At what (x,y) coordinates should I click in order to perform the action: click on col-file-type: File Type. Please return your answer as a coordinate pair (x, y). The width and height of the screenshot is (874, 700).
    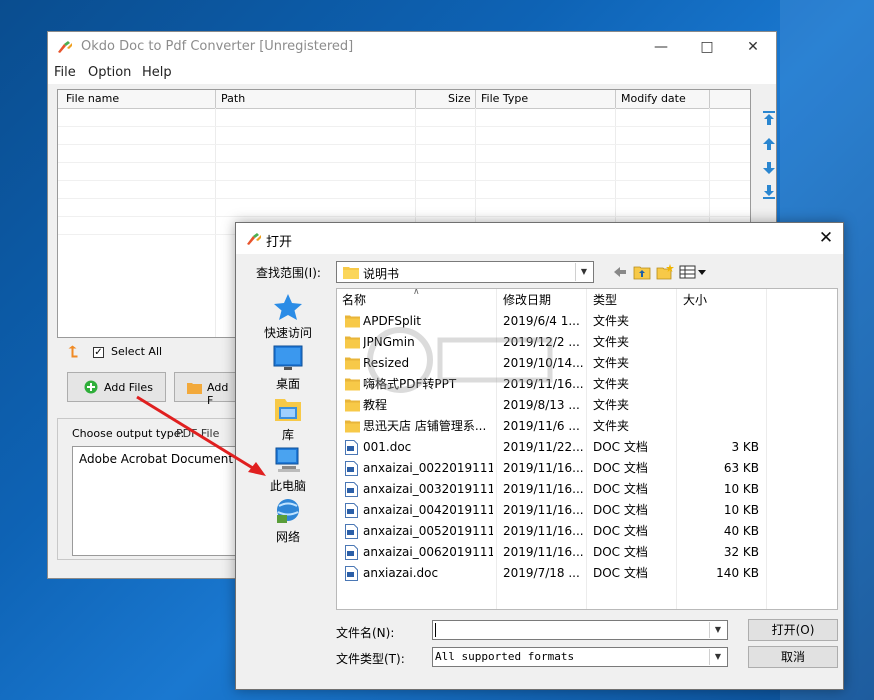
    Looking at the image, I should click on (504, 98).